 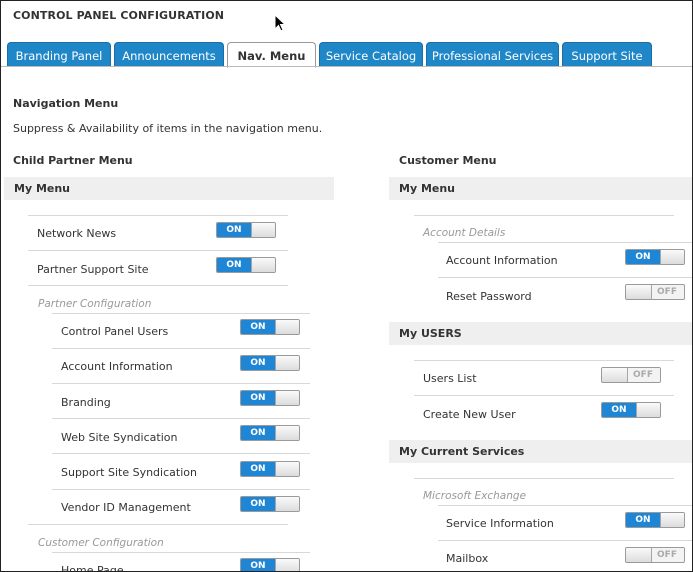 I want to click on child-partner-menu-heading: Child Partner Menu, so click(x=73, y=160).